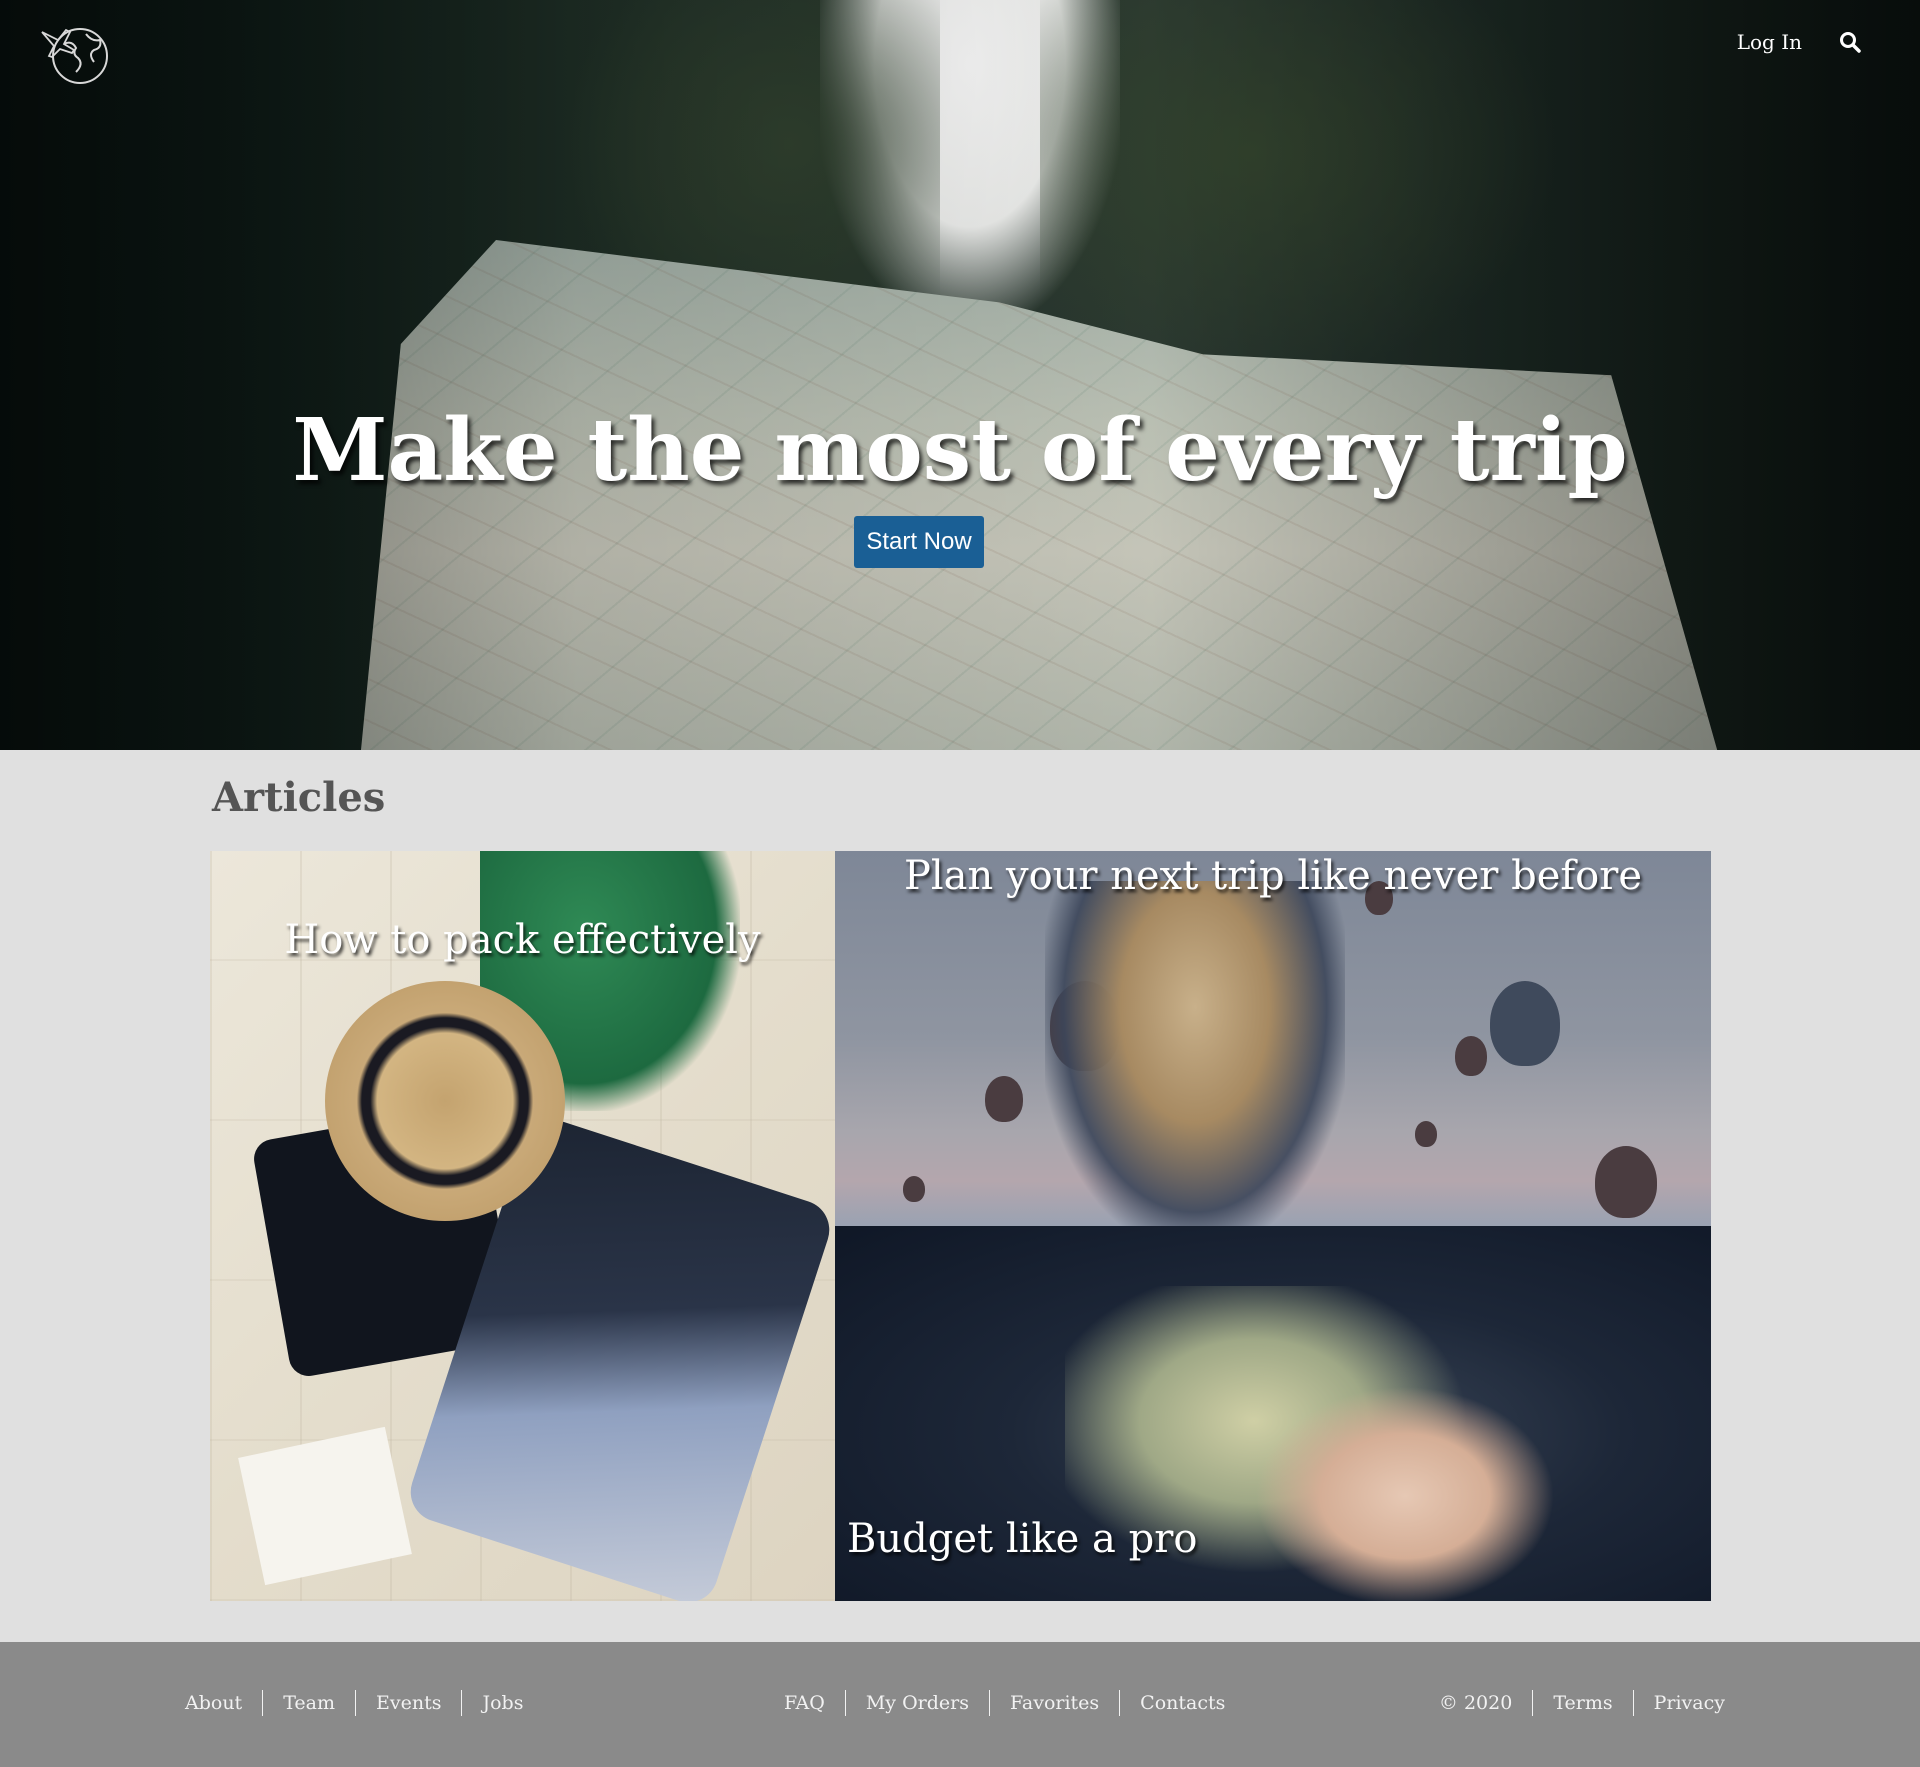  What do you see at coordinates (445, 1101) in the screenshot?
I see `hat-image` at bounding box center [445, 1101].